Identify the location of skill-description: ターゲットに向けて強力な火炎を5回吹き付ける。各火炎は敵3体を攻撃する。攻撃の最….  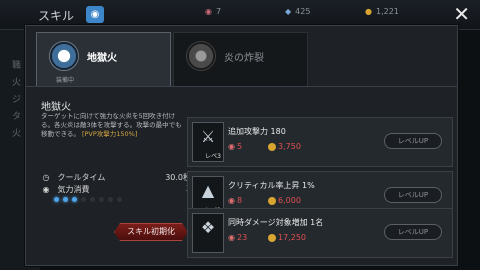
(113, 125).